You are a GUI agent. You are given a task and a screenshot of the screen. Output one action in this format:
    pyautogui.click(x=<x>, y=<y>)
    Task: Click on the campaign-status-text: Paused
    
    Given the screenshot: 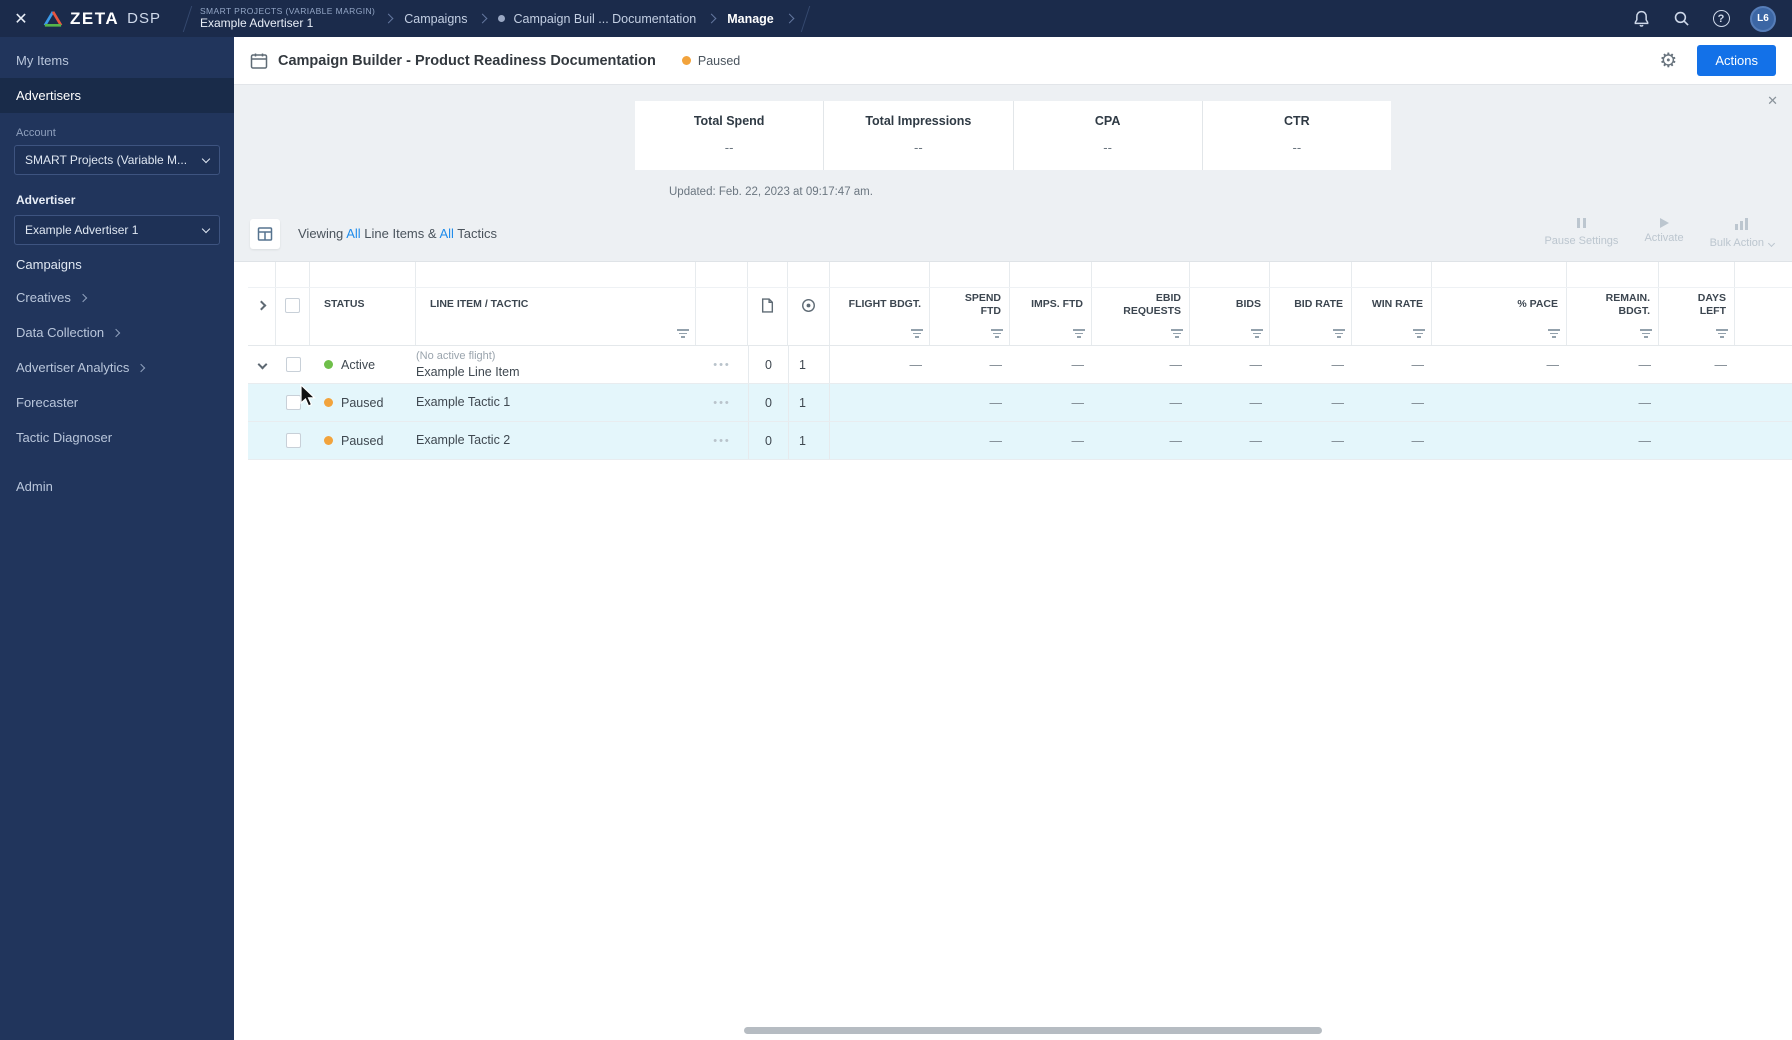 What is the action you would take?
    pyautogui.click(x=719, y=60)
    